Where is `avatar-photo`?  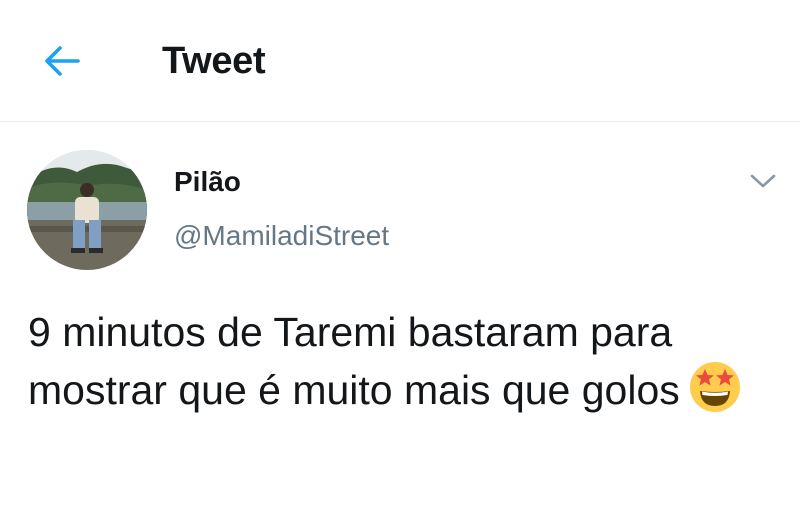 avatar-photo is located at coordinates (87, 210).